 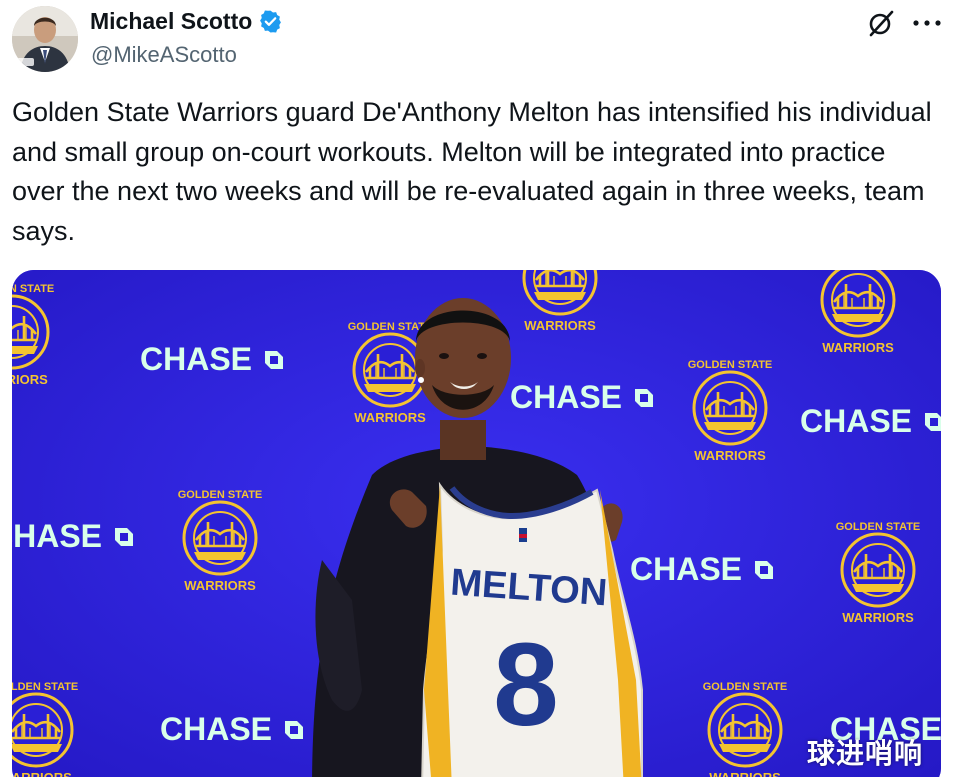 What do you see at coordinates (864, 753) in the screenshot?
I see `watermark-text: 球进哨响` at bounding box center [864, 753].